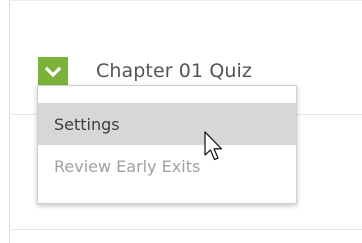 This screenshot has height=243, width=362. Describe the element at coordinates (174, 71) in the screenshot. I see `quiz-title: Chapter 01 Quiz` at that location.